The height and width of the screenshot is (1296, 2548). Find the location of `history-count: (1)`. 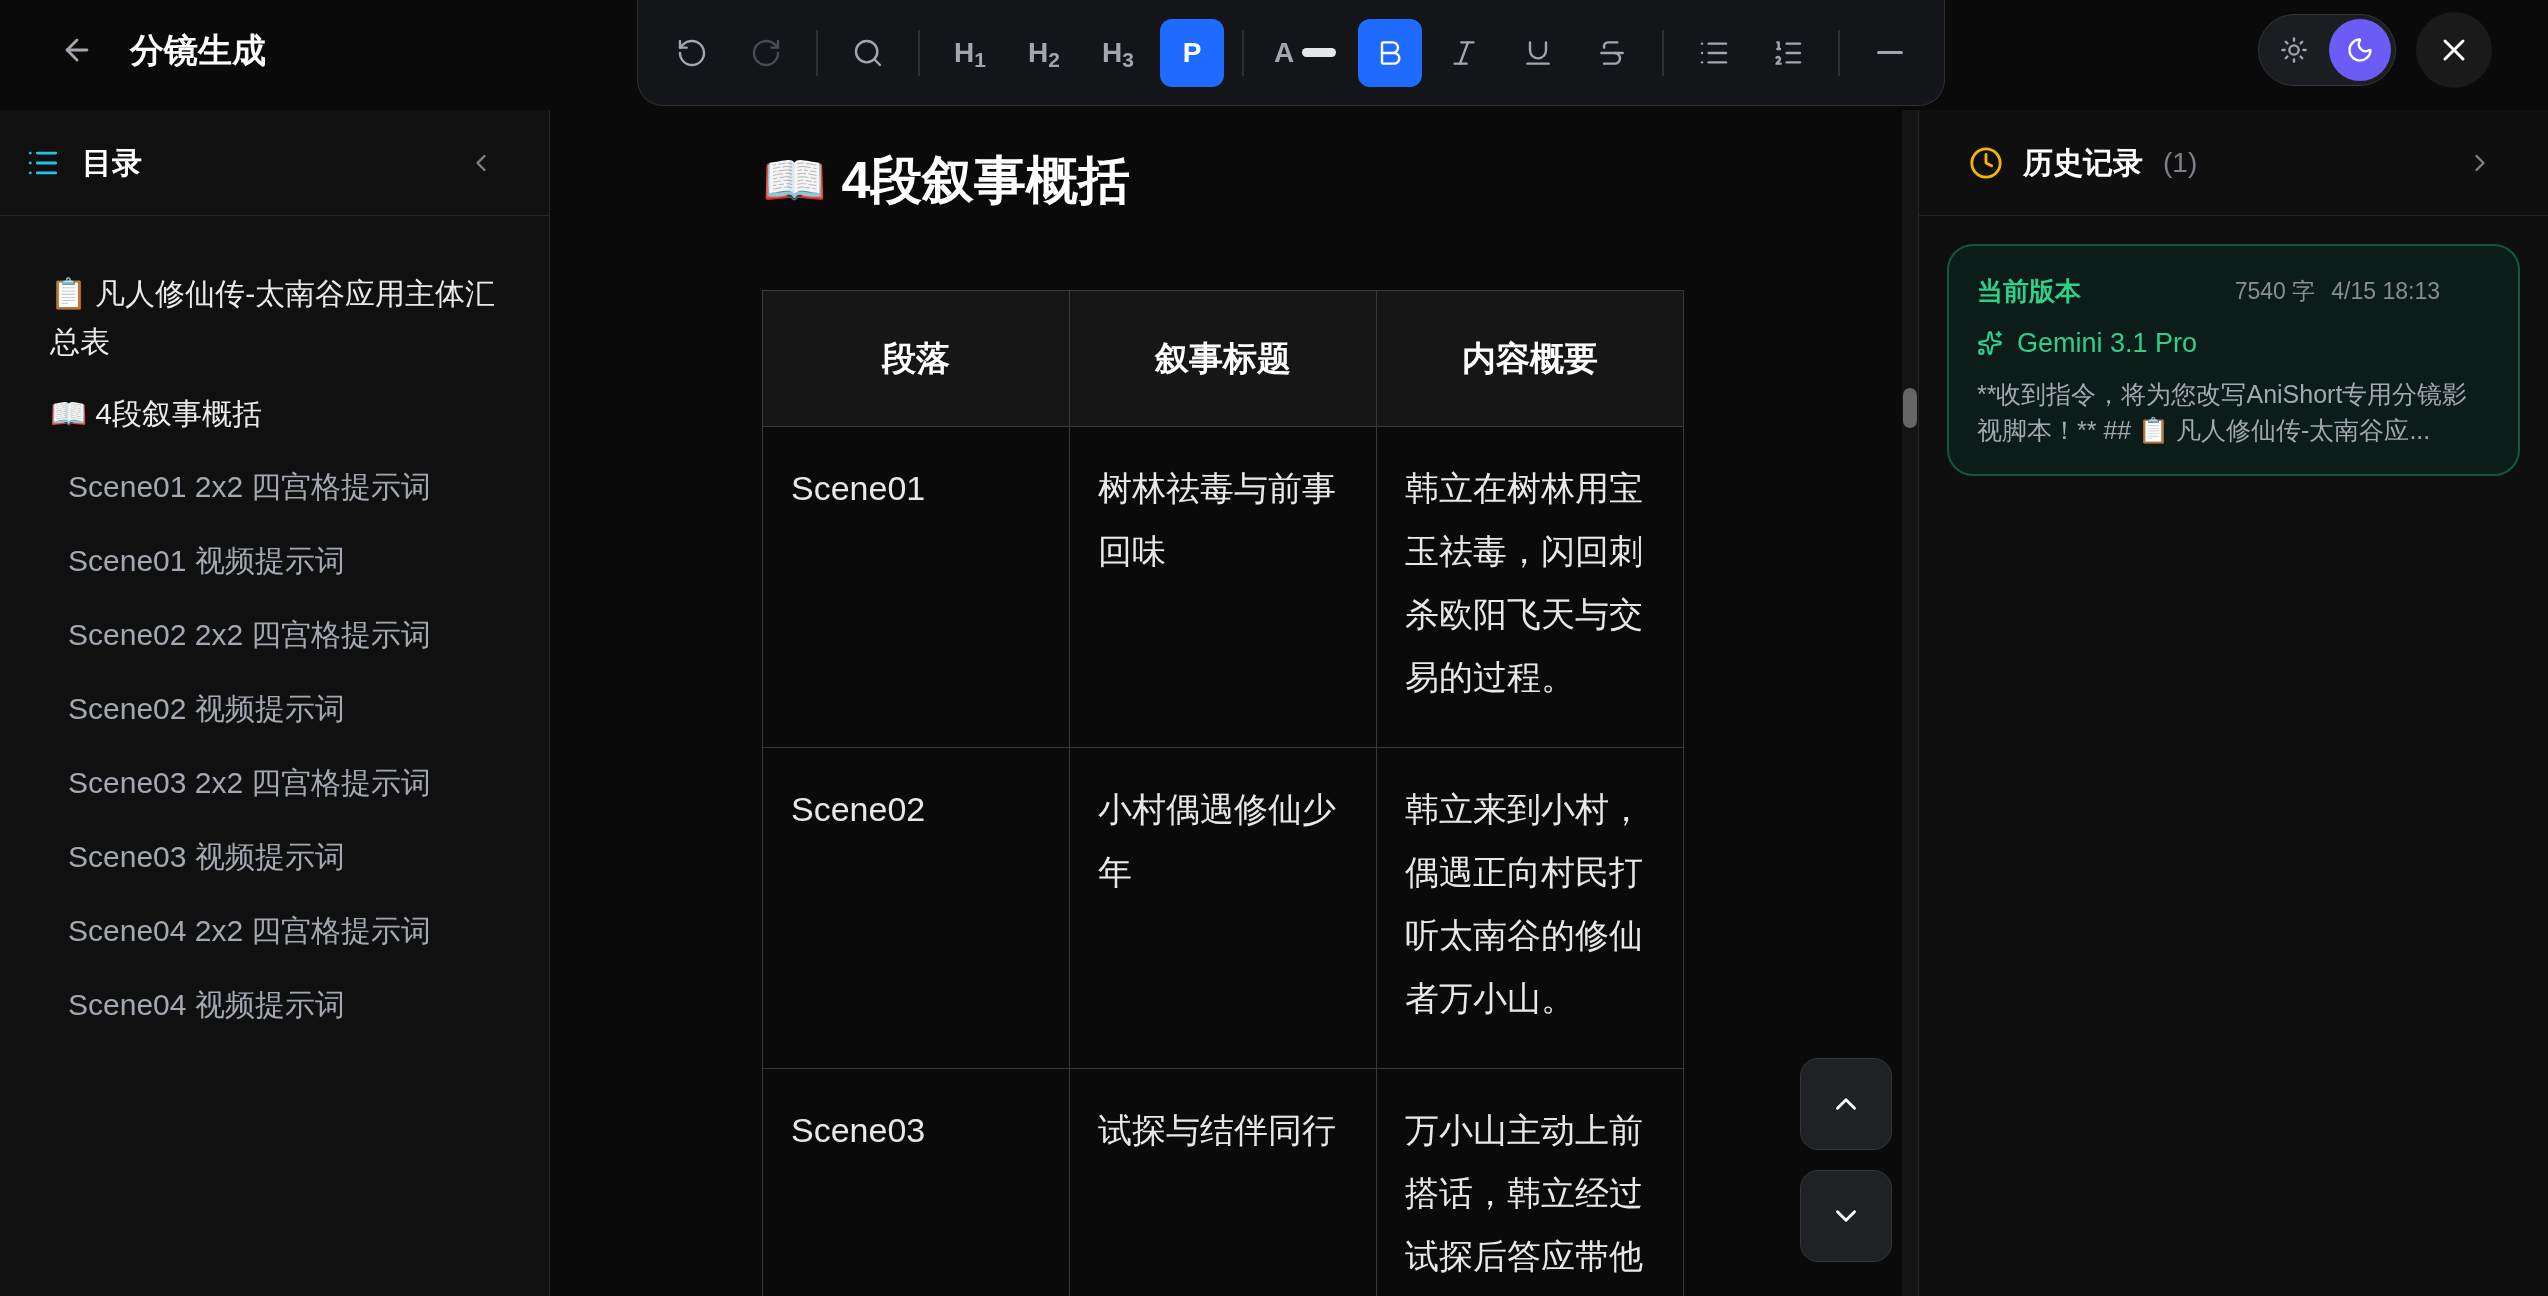

history-count: (1) is located at coordinates (2181, 162).